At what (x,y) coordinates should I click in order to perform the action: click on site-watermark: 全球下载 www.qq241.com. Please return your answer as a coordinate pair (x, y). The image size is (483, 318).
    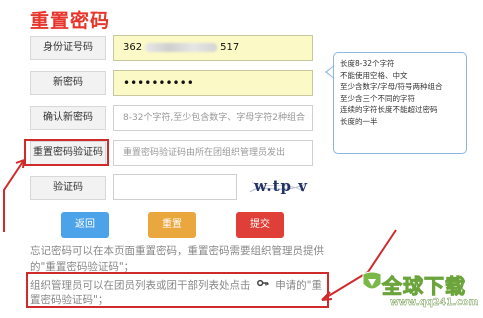
    Looking at the image, I should click on (421, 294).